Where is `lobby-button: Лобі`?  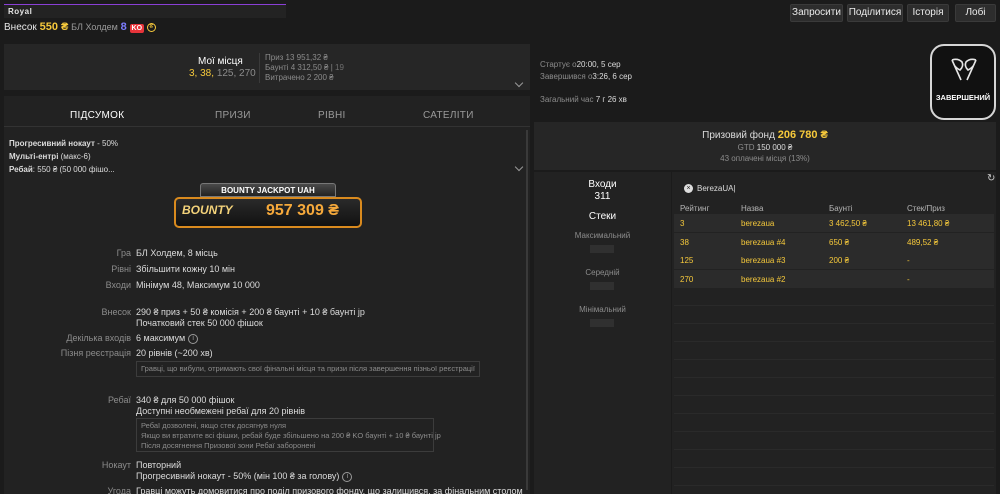 lobby-button: Лобі is located at coordinates (975, 13).